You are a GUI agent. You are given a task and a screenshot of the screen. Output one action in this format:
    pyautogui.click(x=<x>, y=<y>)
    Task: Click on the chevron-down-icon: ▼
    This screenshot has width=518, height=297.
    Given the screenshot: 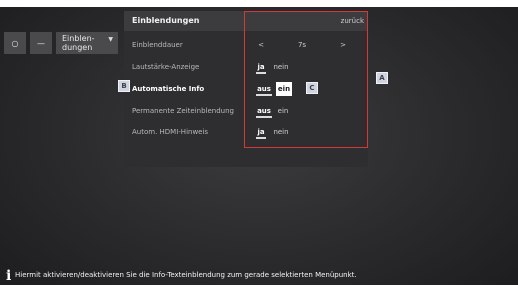 What is the action you would take?
    pyautogui.click(x=110, y=39)
    